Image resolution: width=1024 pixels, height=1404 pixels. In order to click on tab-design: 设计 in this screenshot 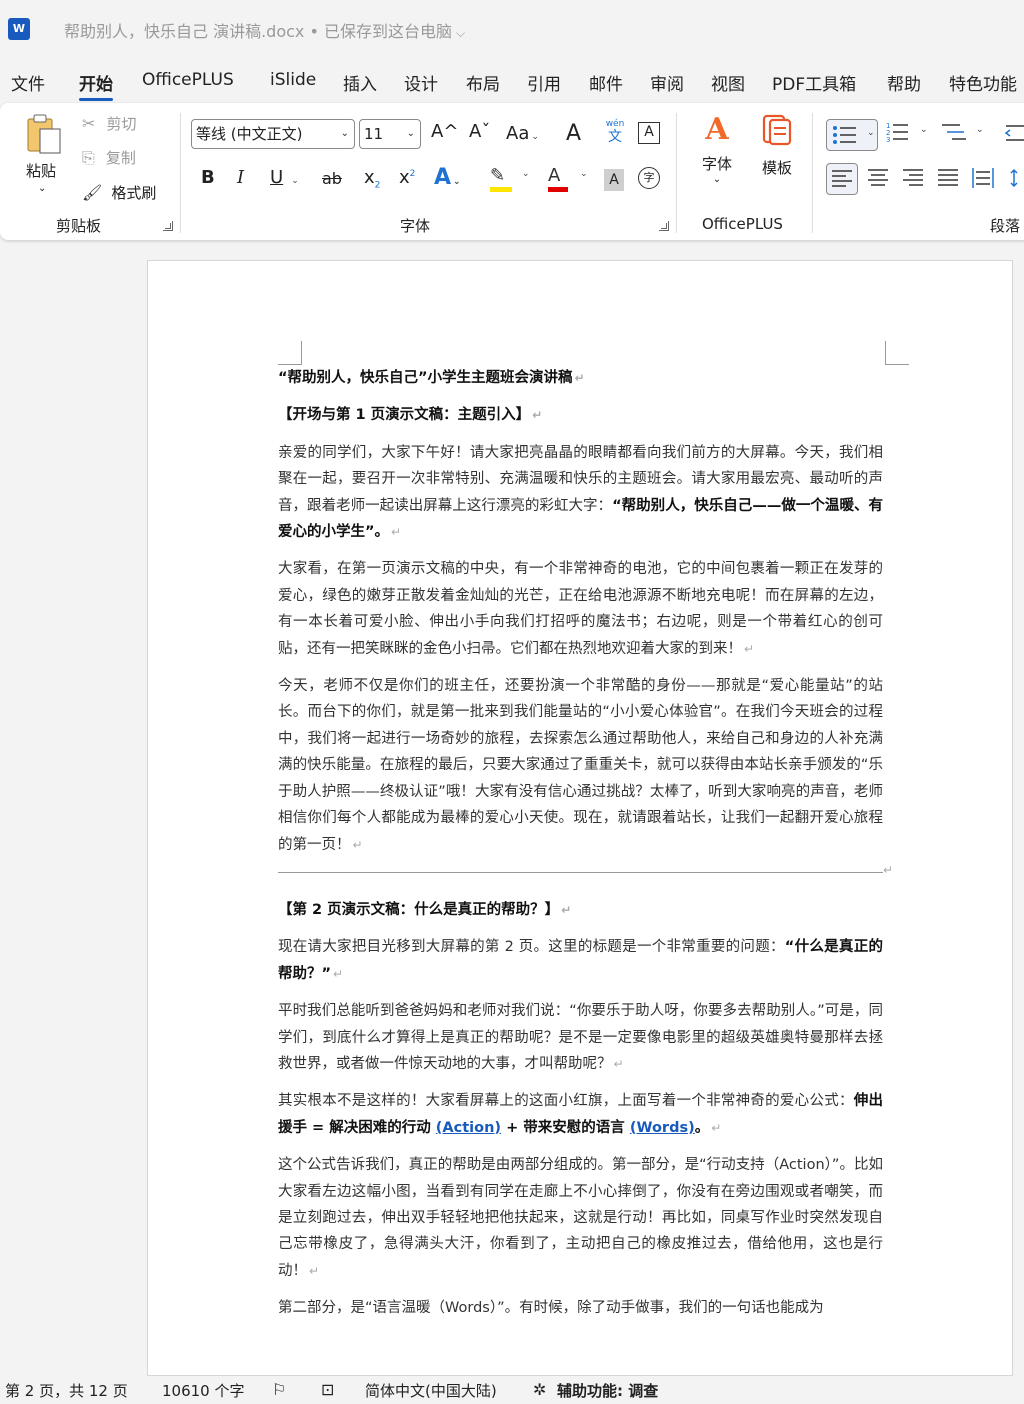, I will do `click(421, 82)`.